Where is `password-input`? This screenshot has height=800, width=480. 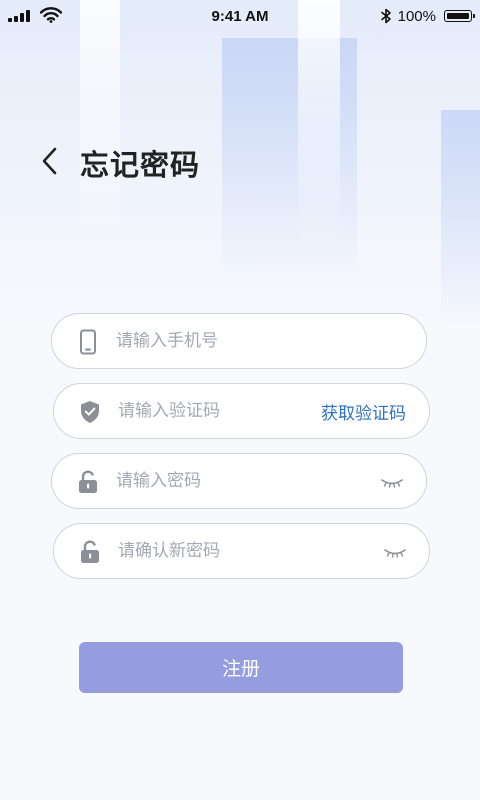 password-input is located at coordinates (231, 481).